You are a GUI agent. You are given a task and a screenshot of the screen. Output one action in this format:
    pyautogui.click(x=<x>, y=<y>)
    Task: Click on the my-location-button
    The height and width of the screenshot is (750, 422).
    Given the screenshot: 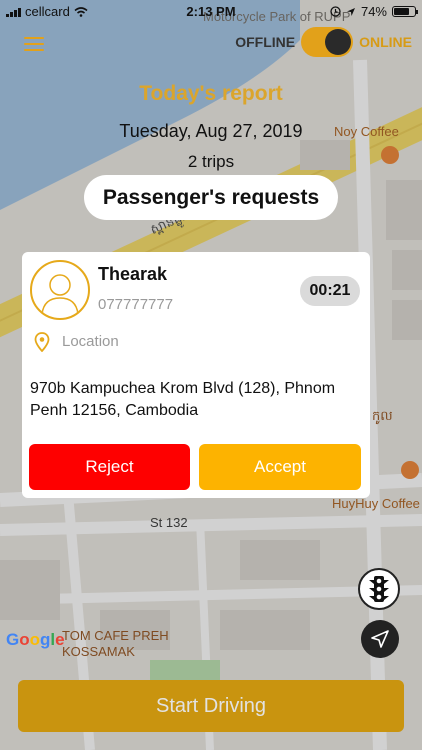 What is the action you would take?
    pyautogui.click(x=380, y=639)
    